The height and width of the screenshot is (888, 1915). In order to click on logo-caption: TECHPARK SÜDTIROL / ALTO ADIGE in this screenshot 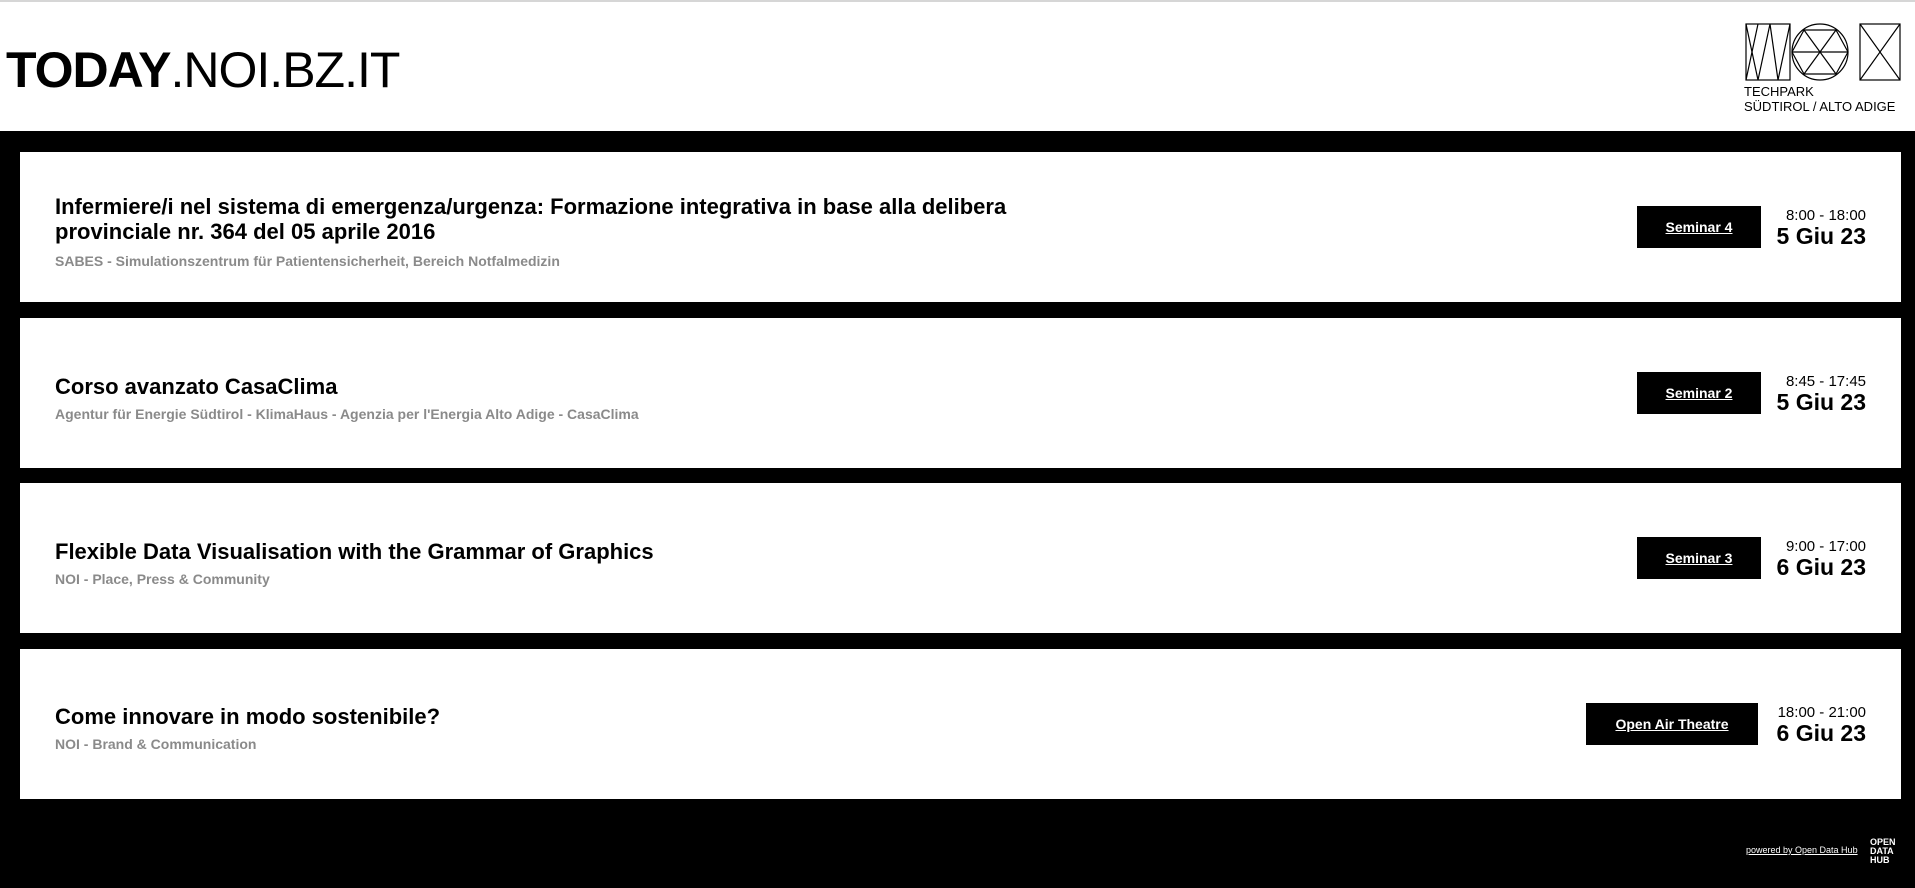, I will do `click(1819, 99)`.